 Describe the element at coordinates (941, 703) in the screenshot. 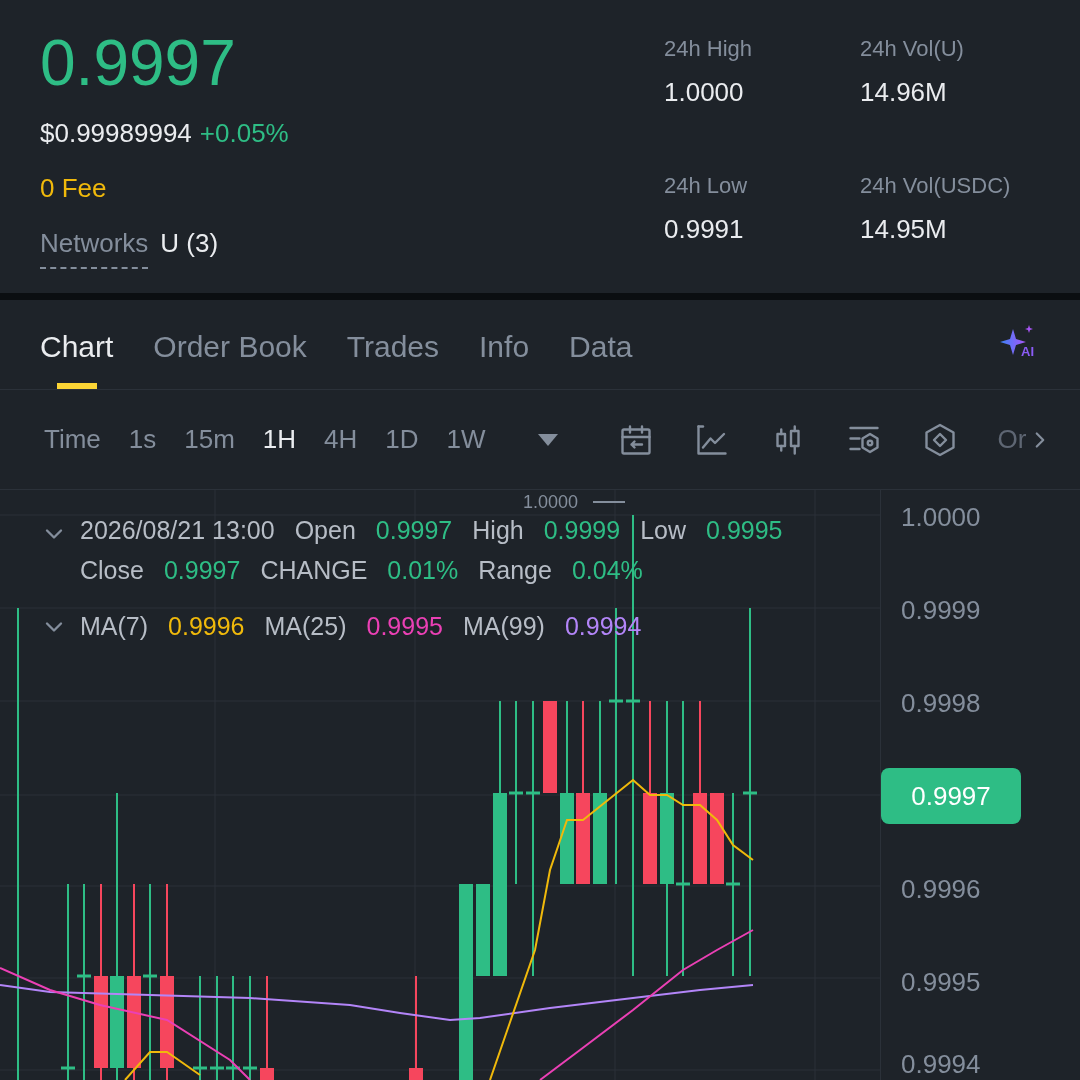

I see `axis-label: 0.9998` at that location.